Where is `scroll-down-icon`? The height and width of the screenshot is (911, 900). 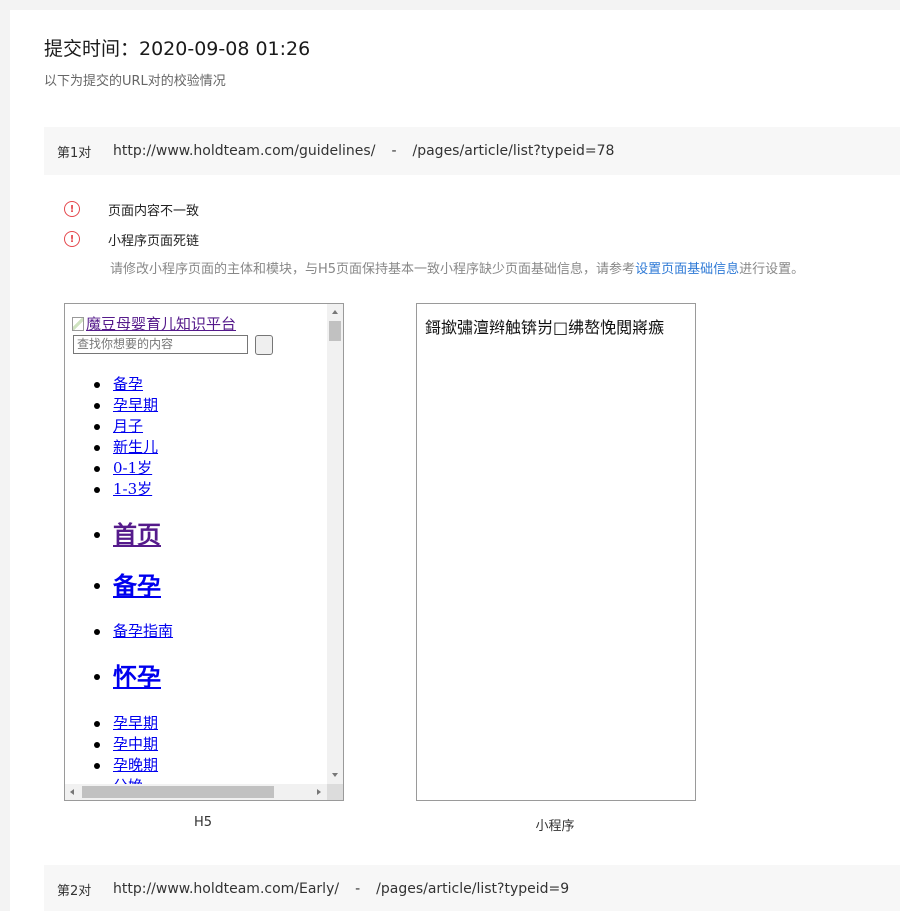 scroll-down-icon is located at coordinates (335, 775).